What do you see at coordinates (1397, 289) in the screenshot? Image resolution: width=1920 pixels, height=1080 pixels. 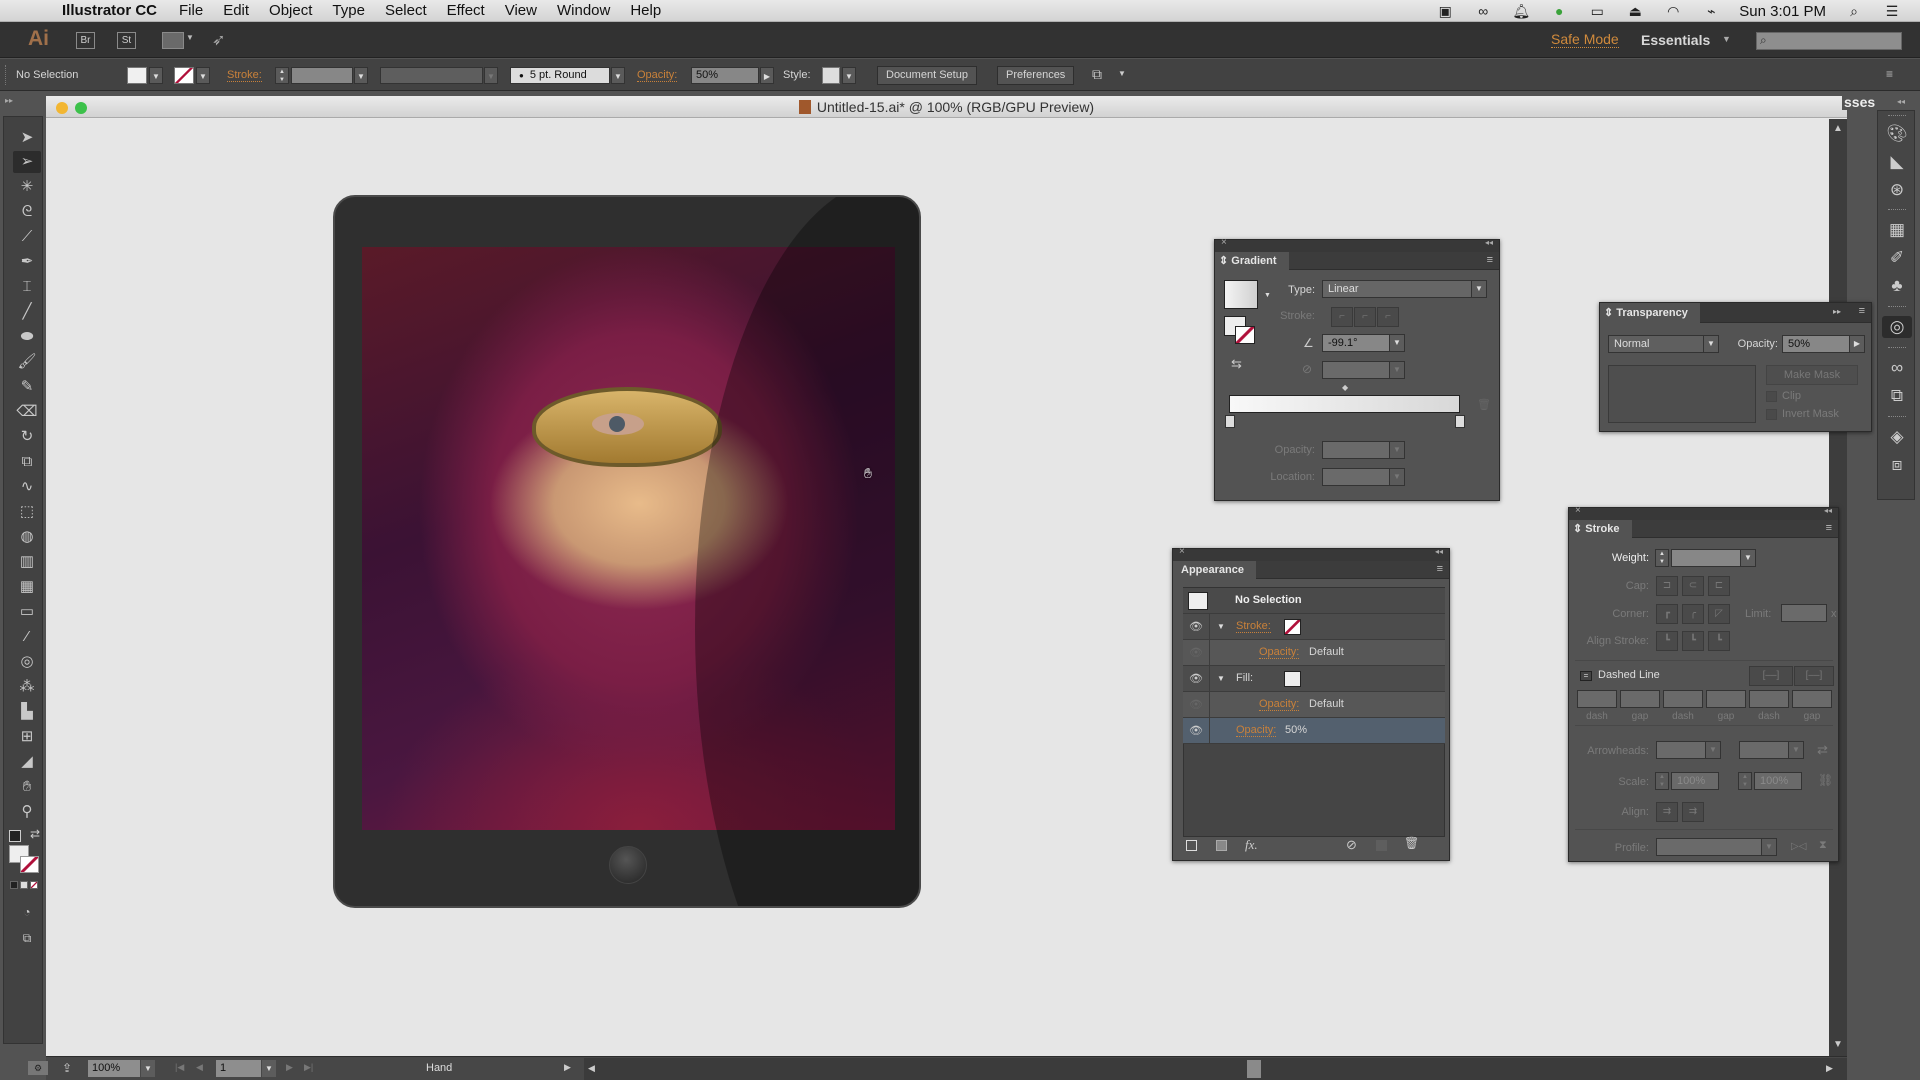 I see `gradient-type-select: Linear` at bounding box center [1397, 289].